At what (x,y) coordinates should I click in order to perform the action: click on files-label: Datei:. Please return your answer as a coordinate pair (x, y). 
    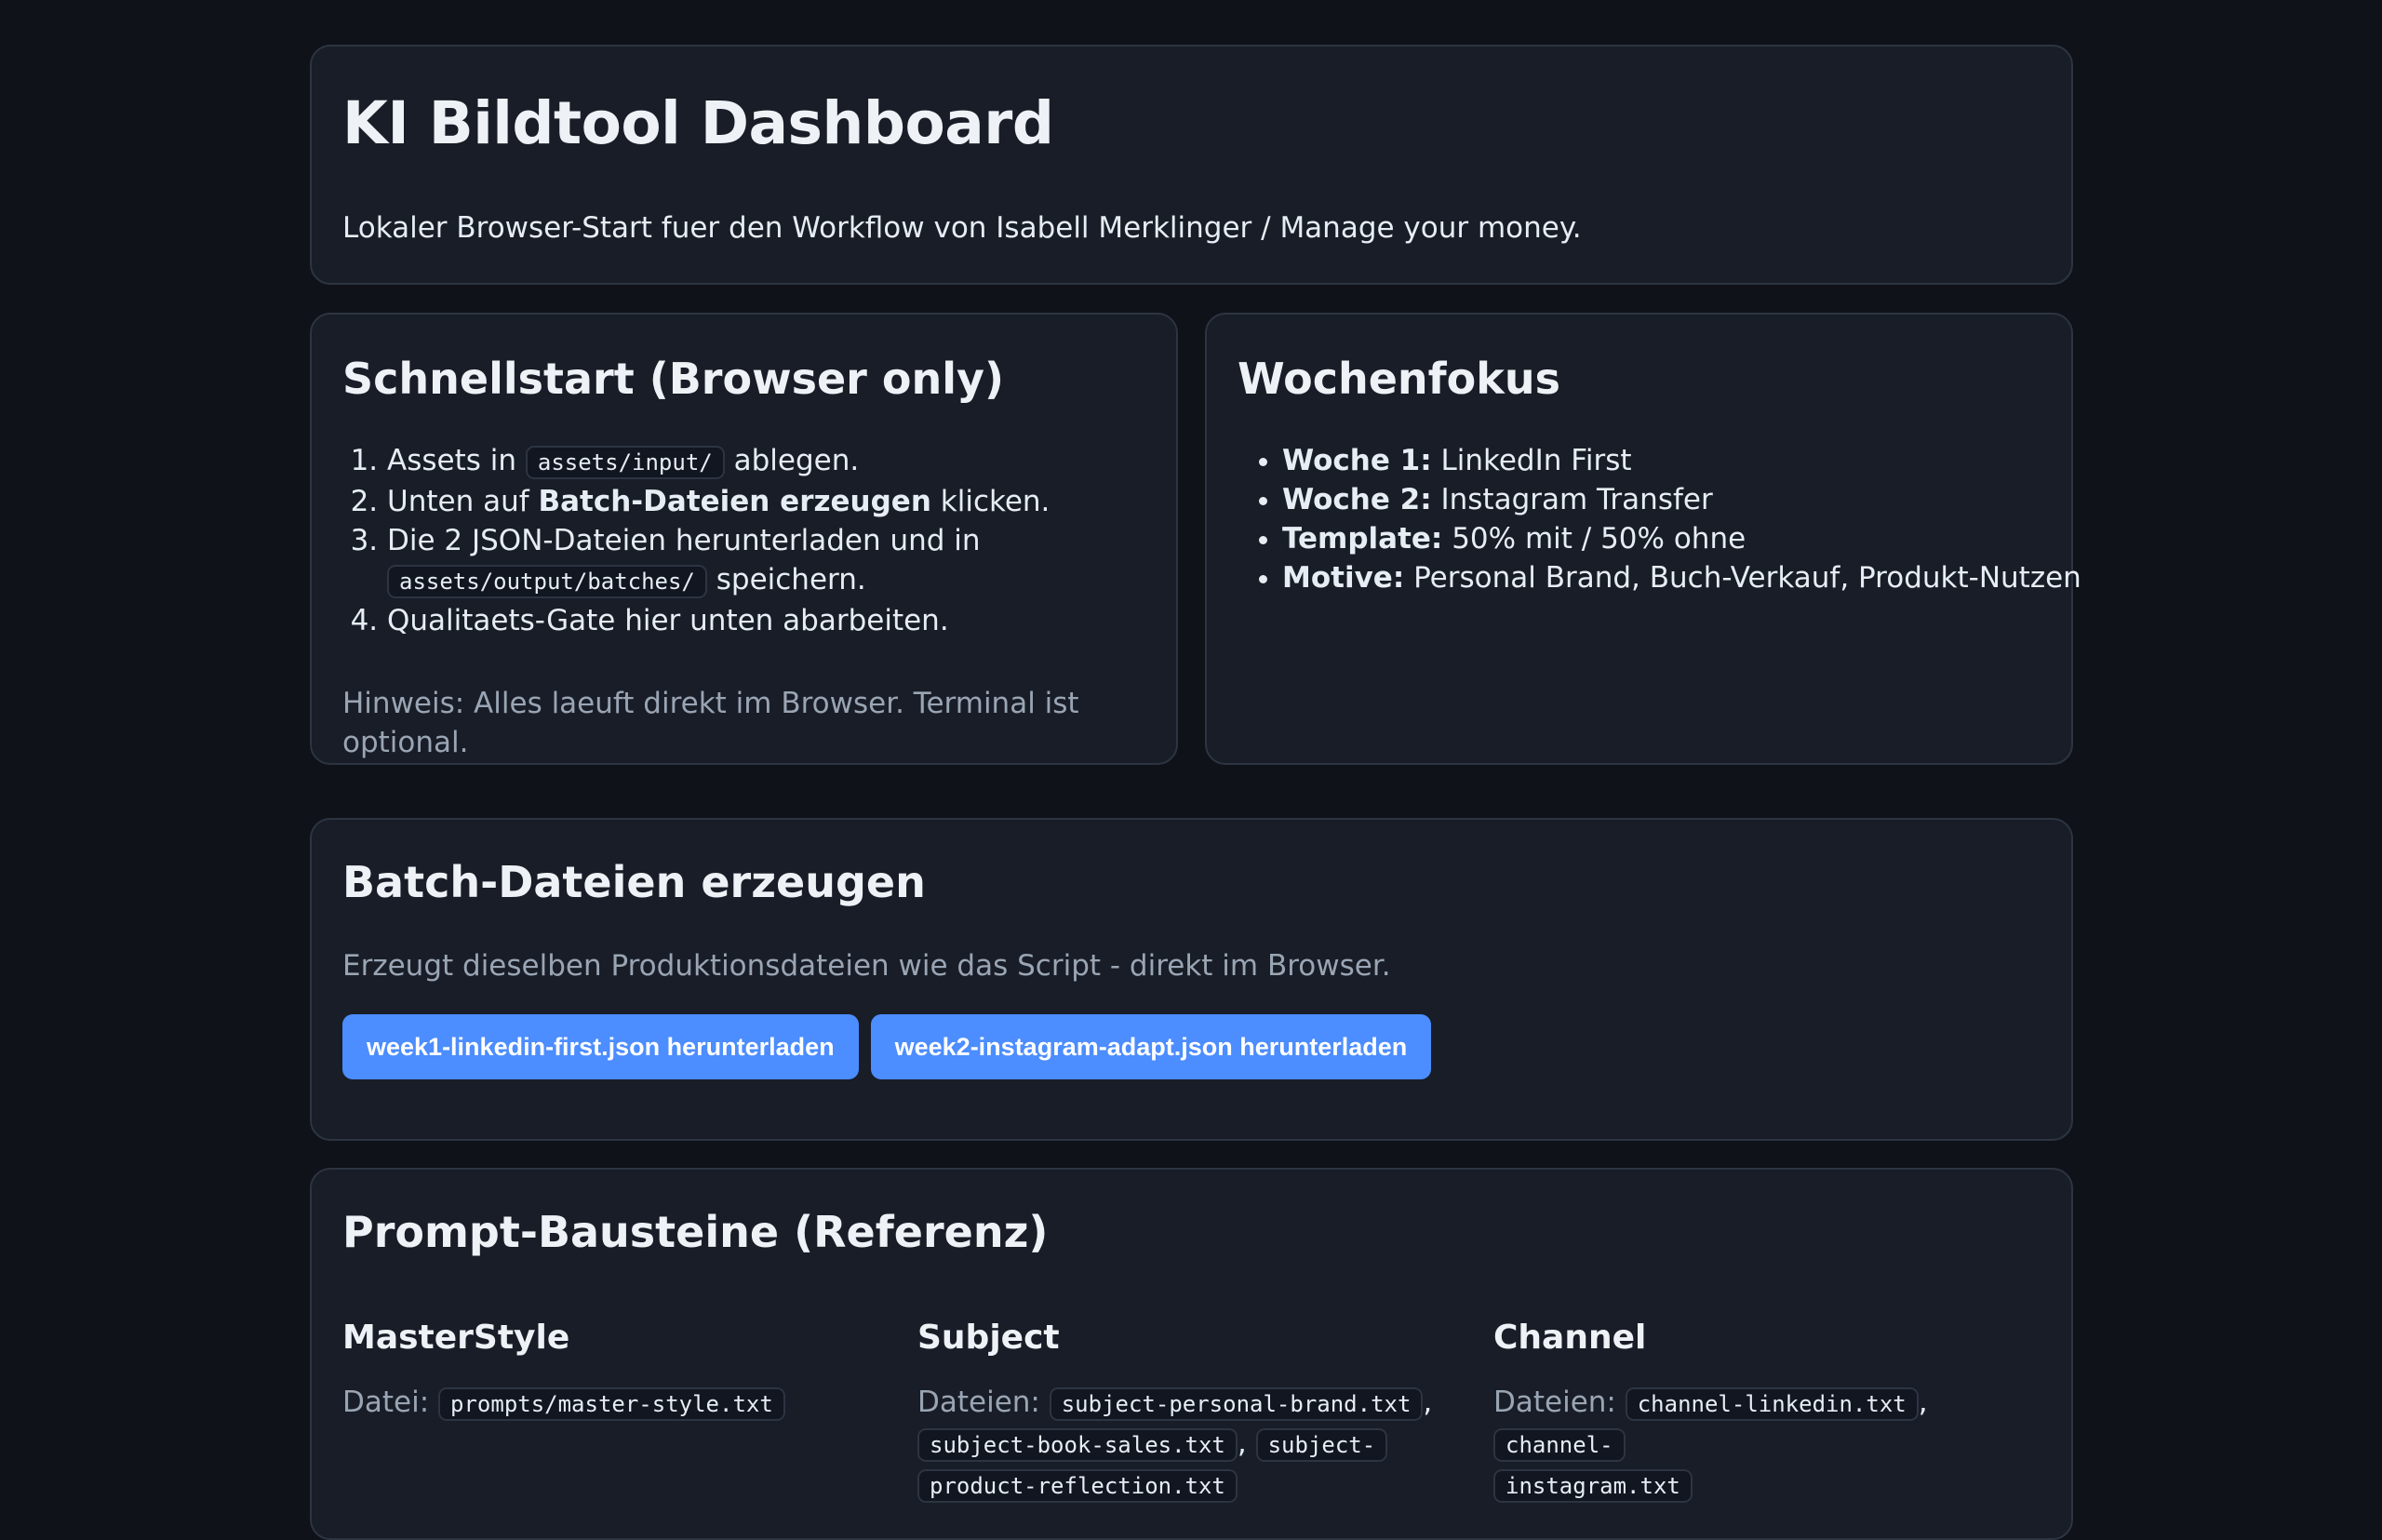
    Looking at the image, I should click on (386, 1402).